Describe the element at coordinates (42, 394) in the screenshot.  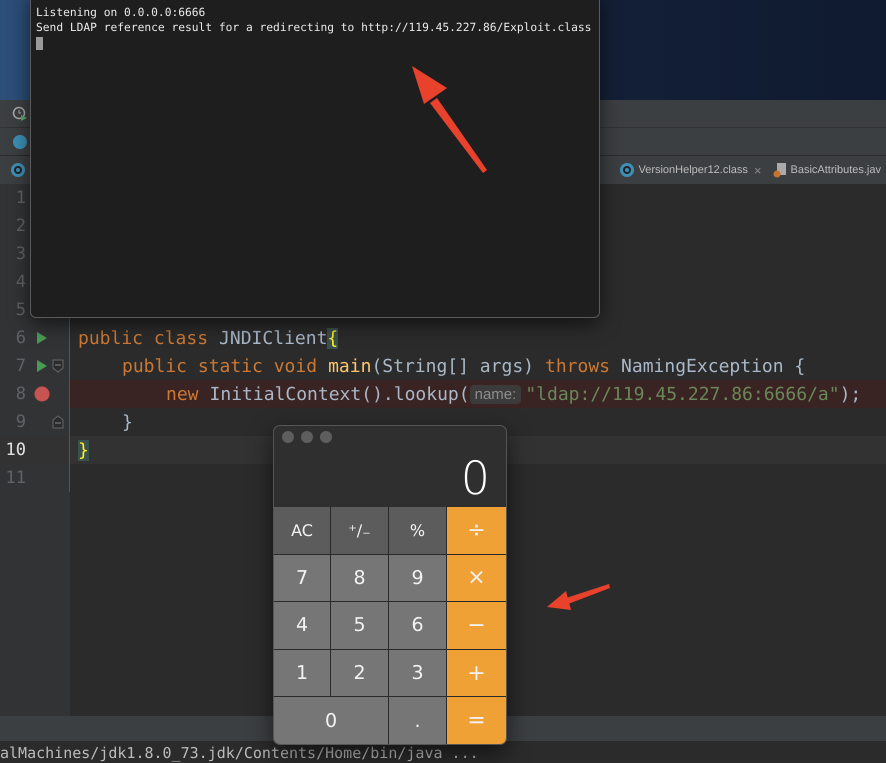
I see `breakpoint-icon` at that location.